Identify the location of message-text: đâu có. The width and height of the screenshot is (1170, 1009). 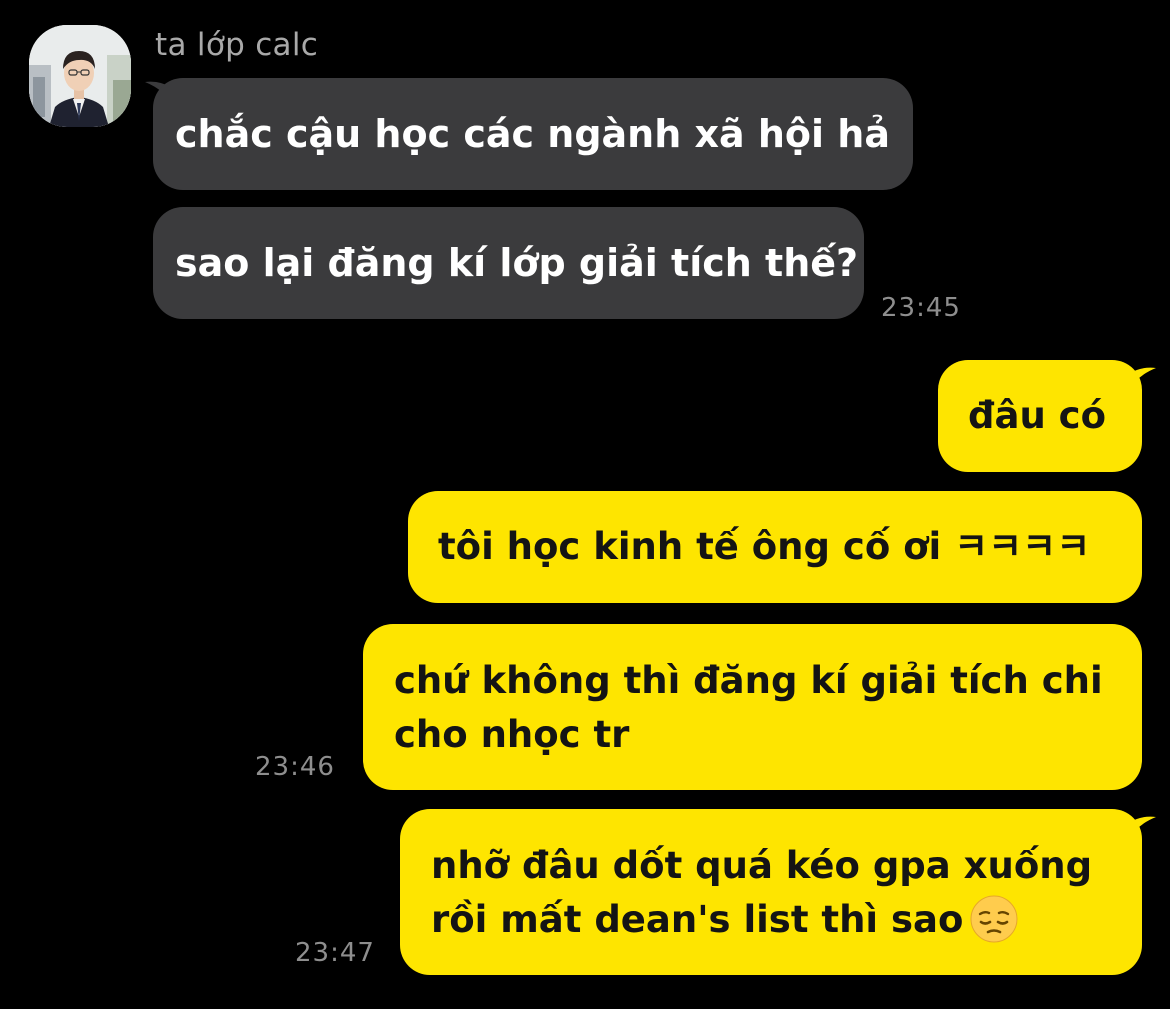
(1037, 415).